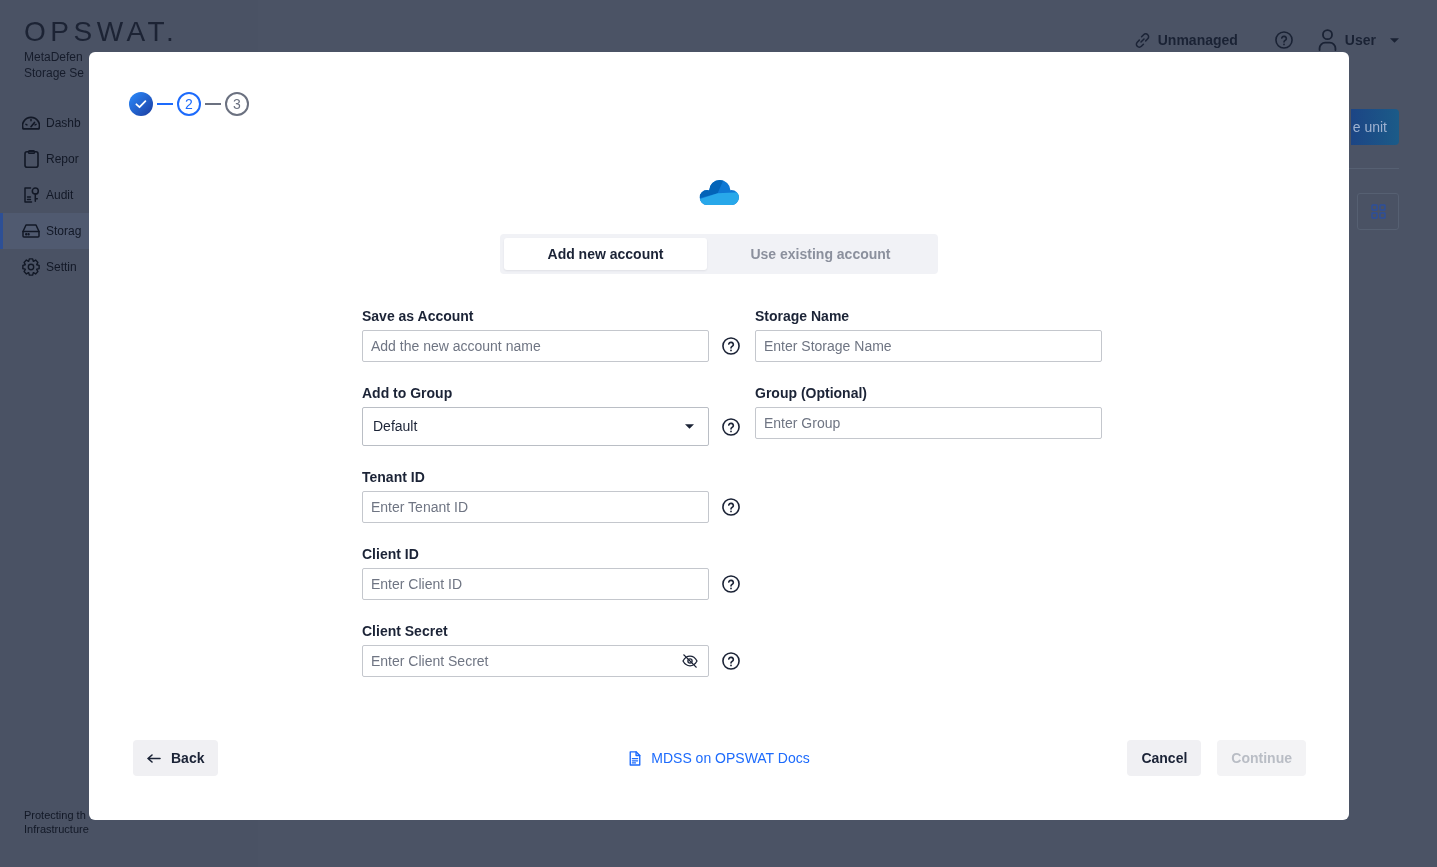  Describe the element at coordinates (802, 316) in the screenshot. I see `field-label: Storage Name` at that location.